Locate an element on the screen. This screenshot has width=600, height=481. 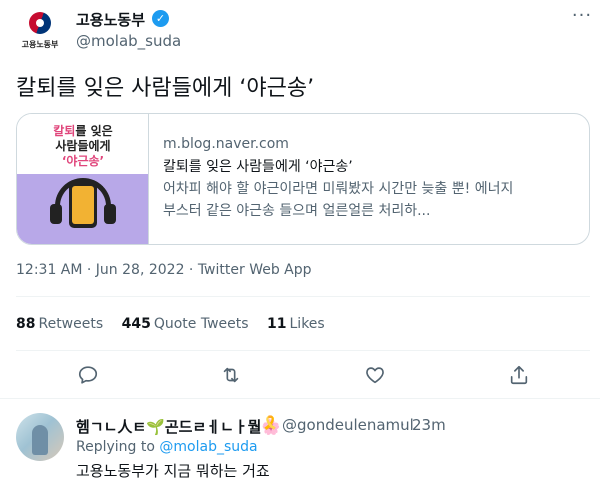
replying-to: Replying to @molab_suda is located at coordinates (167, 447).